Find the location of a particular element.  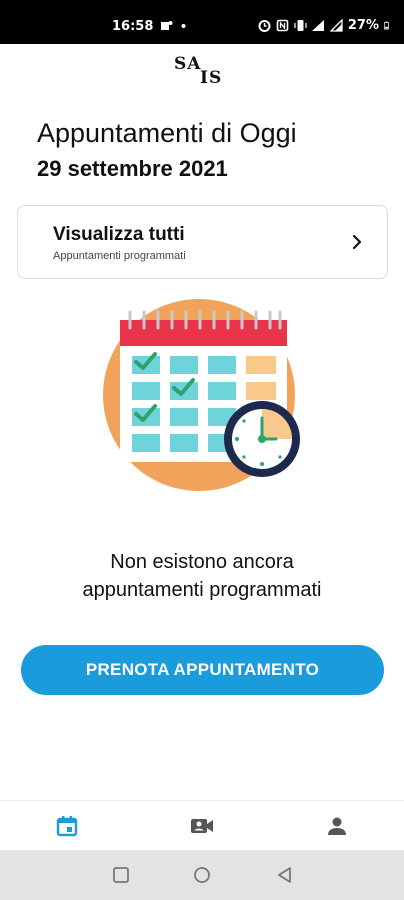

system-icons: 27% is located at coordinates (325, 25).